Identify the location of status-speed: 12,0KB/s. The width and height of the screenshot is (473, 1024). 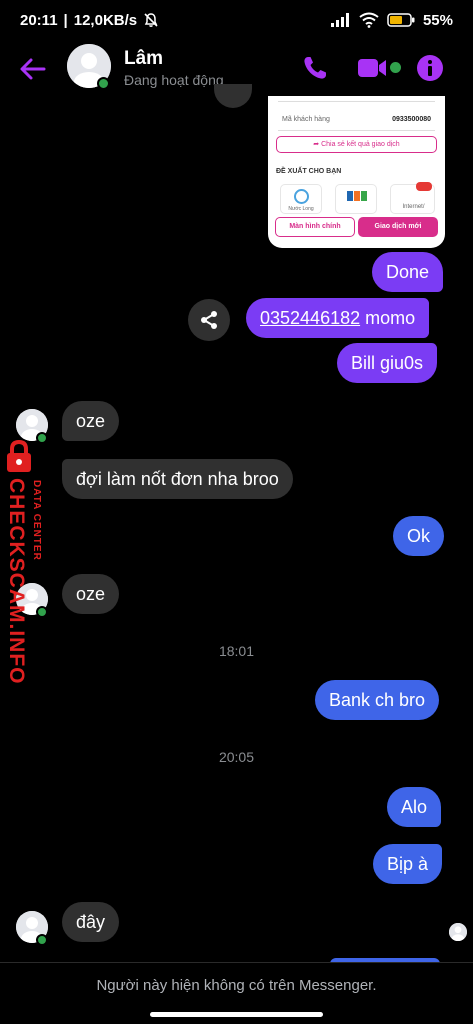
(105, 20).